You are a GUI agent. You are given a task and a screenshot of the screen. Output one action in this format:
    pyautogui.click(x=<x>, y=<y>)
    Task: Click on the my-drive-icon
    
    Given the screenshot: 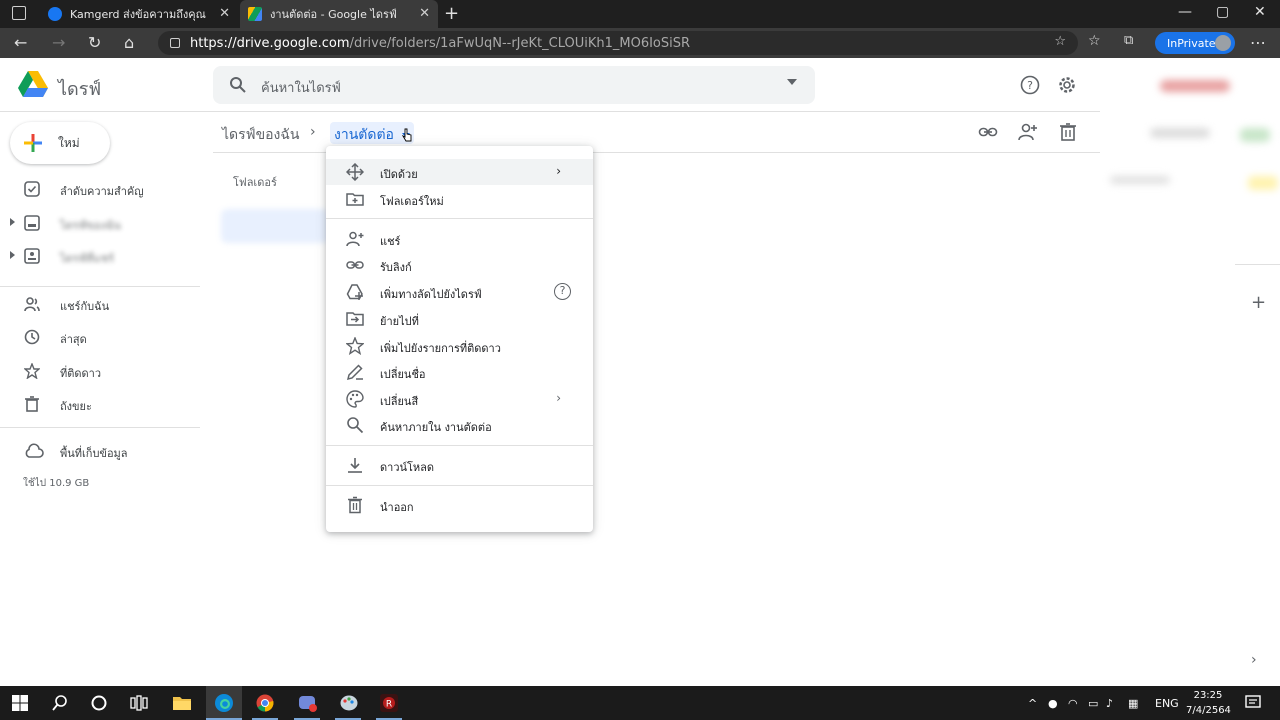 What is the action you would take?
    pyautogui.click(x=32, y=223)
    